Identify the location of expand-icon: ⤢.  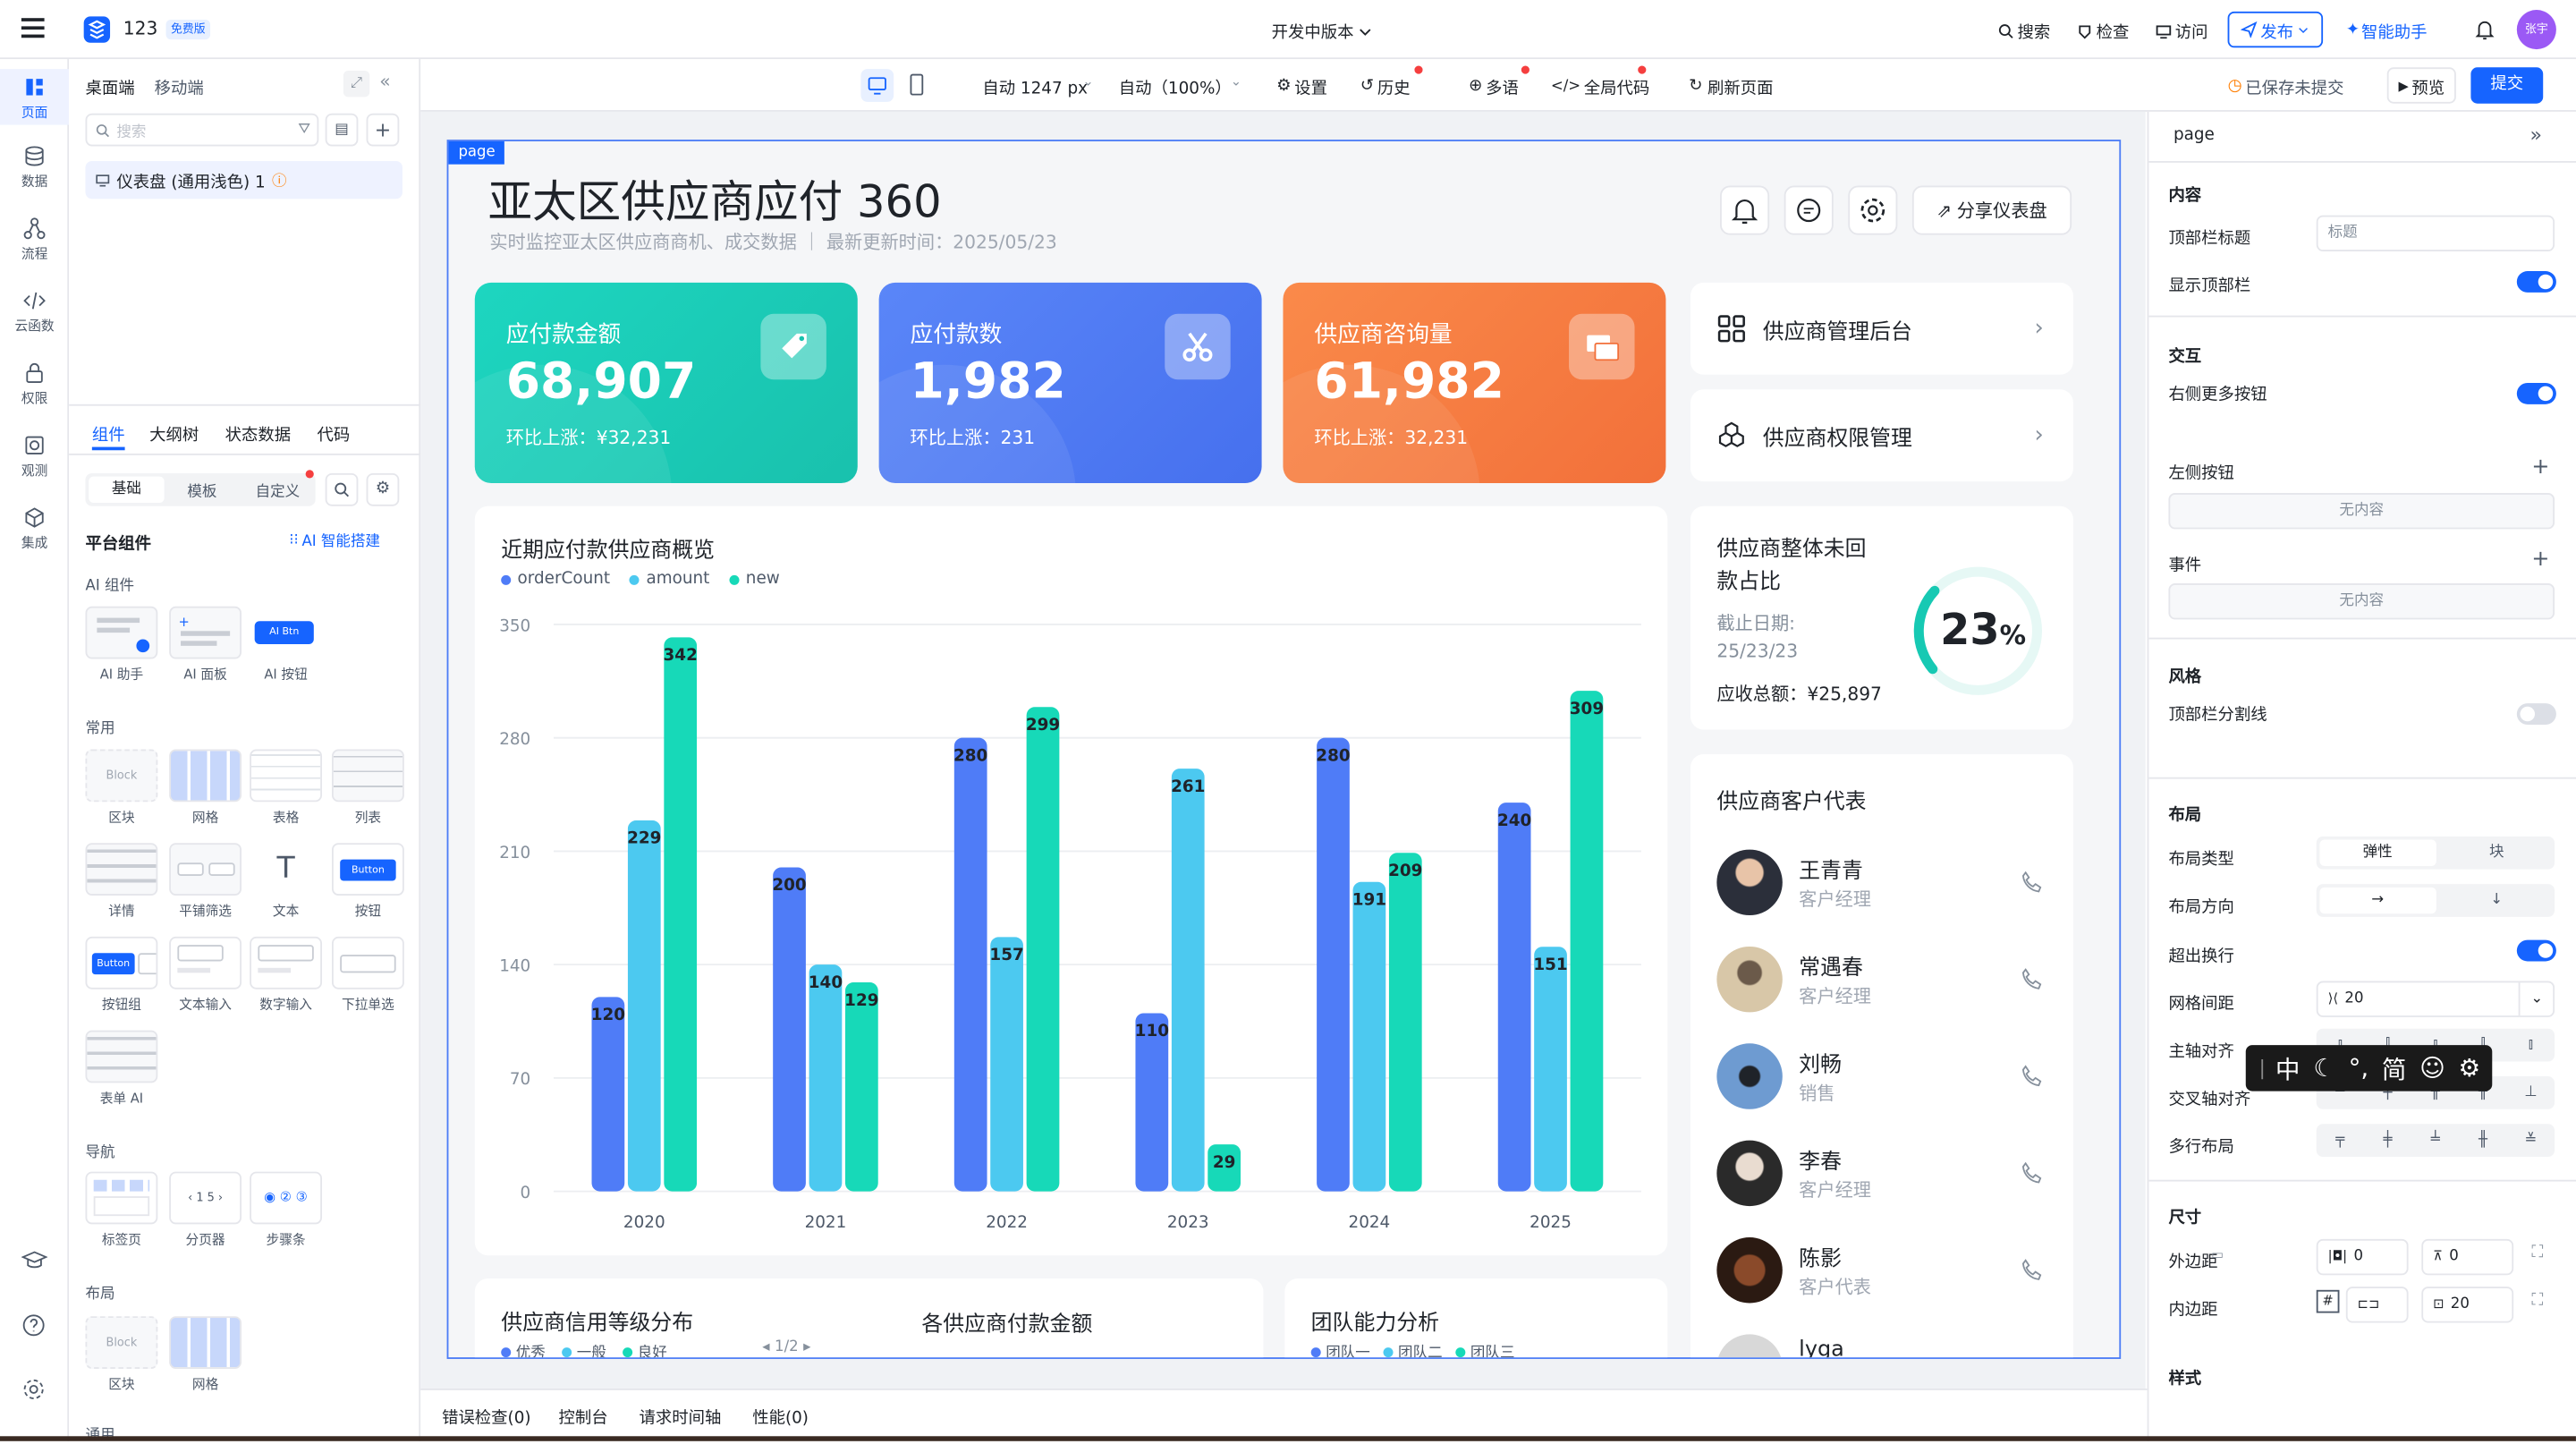
(356, 84).